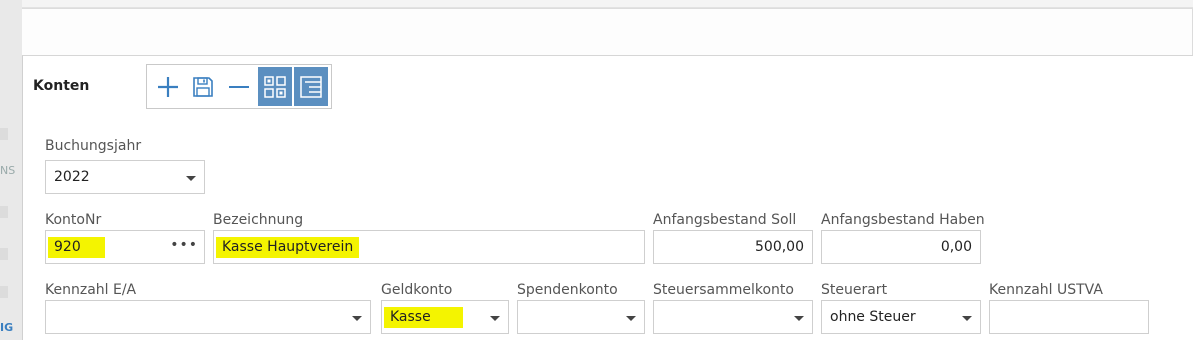 The height and width of the screenshot is (340, 1193). I want to click on buchungsjahr-value: 2022, so click(72, 177).